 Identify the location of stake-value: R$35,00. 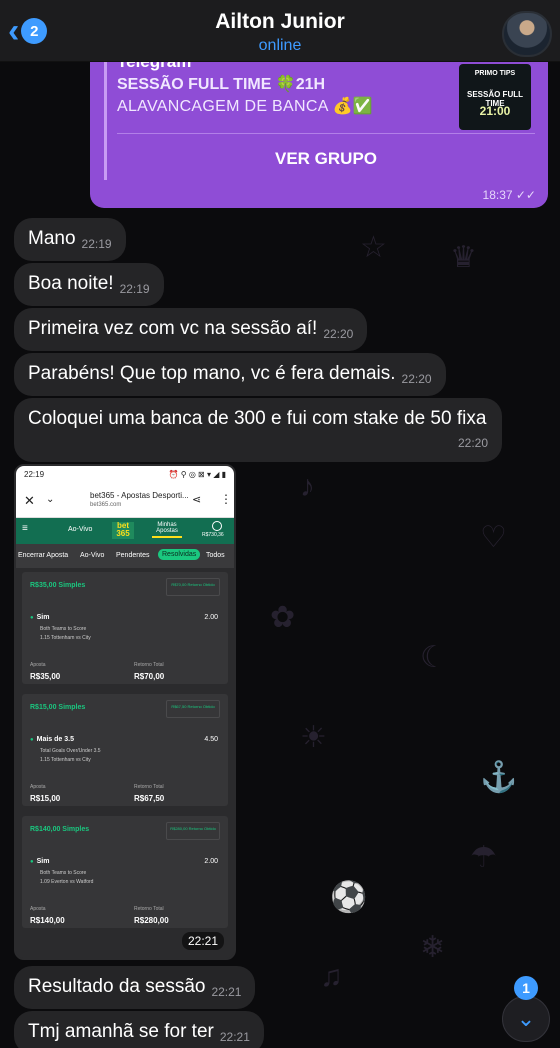
(45, 676).